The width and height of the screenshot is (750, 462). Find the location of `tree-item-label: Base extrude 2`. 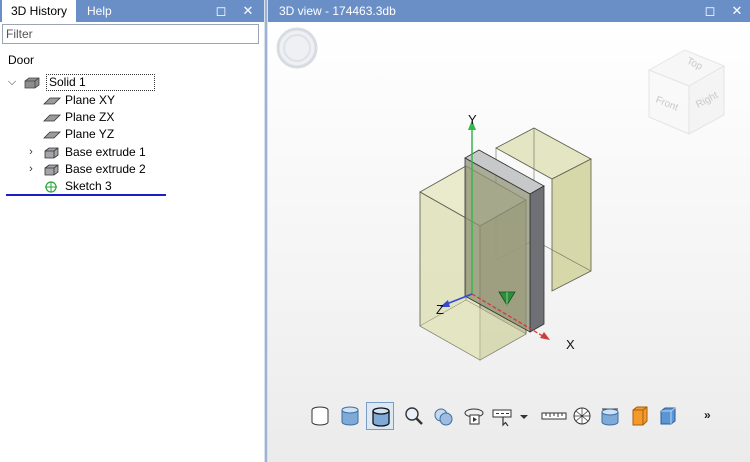

tree-item-label: Base extrude 2 is located at coordinates (105, 169).